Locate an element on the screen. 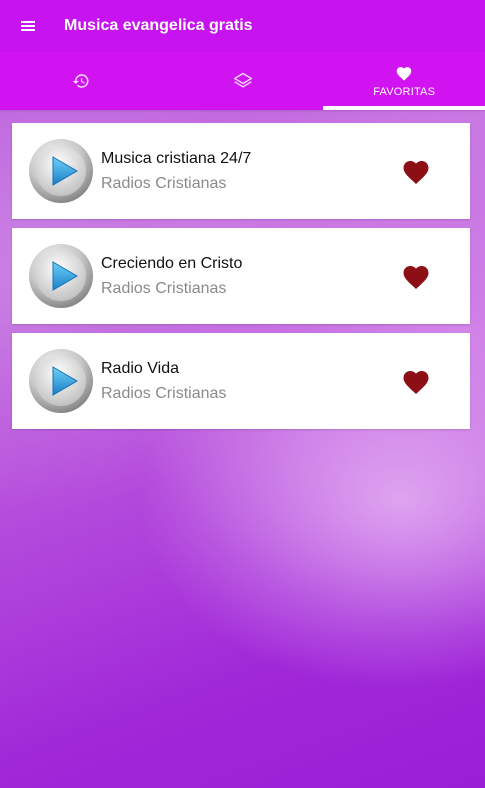 The image size is (485, 788). heart-icon is located at coordinates (404, 73).